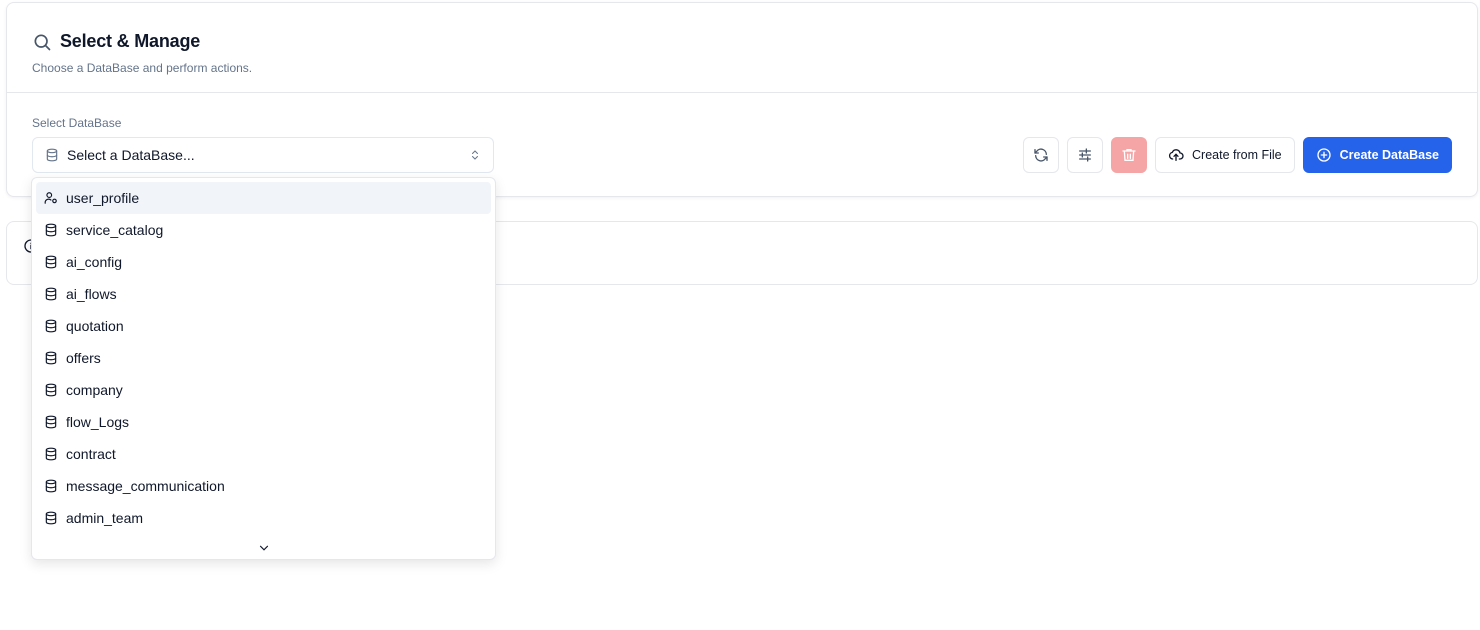  Describe the element at coordinates (263, 294) in the screenshot. I see `dropdown-option: ai_flows` at that location.